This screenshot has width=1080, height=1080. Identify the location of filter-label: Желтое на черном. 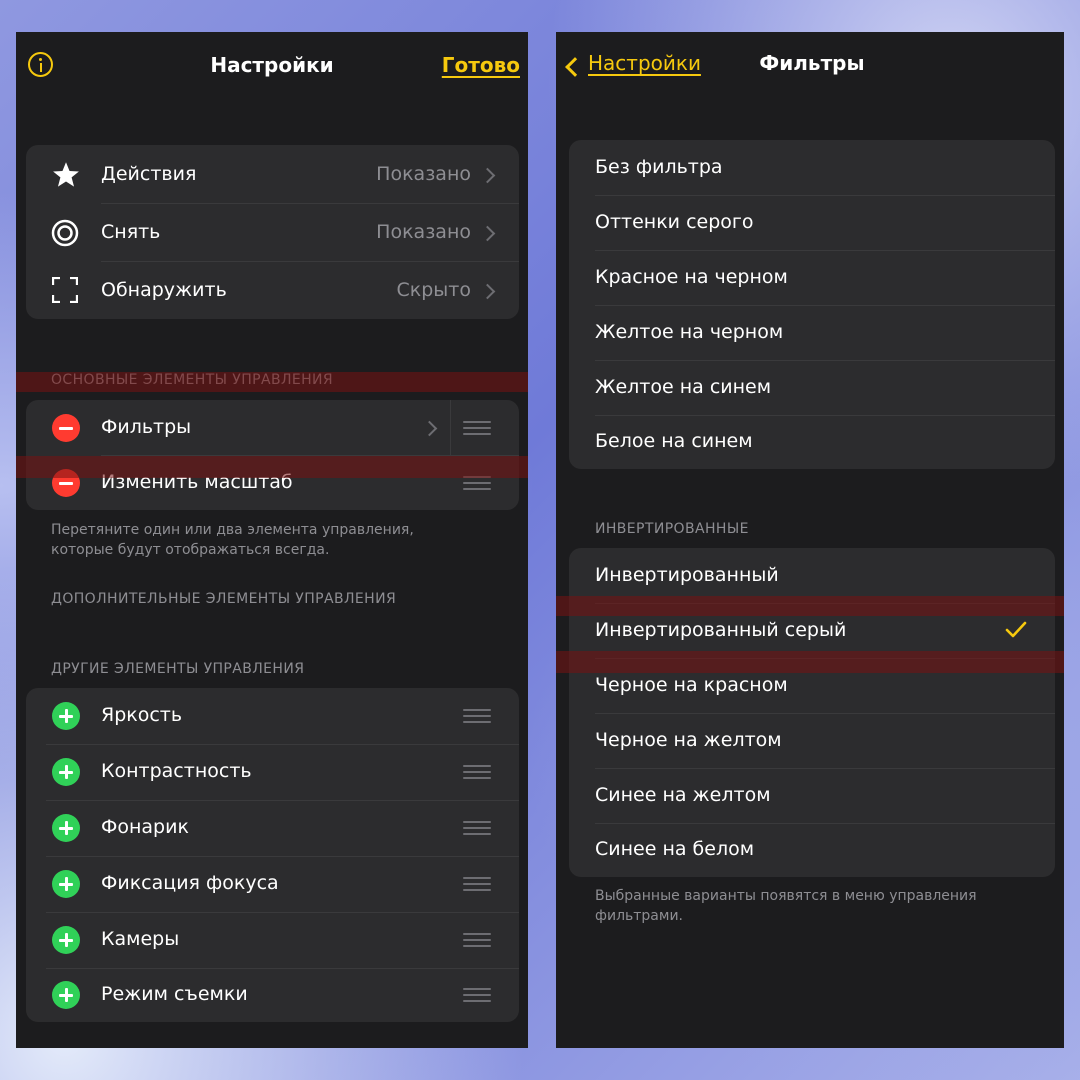
(689, 332).